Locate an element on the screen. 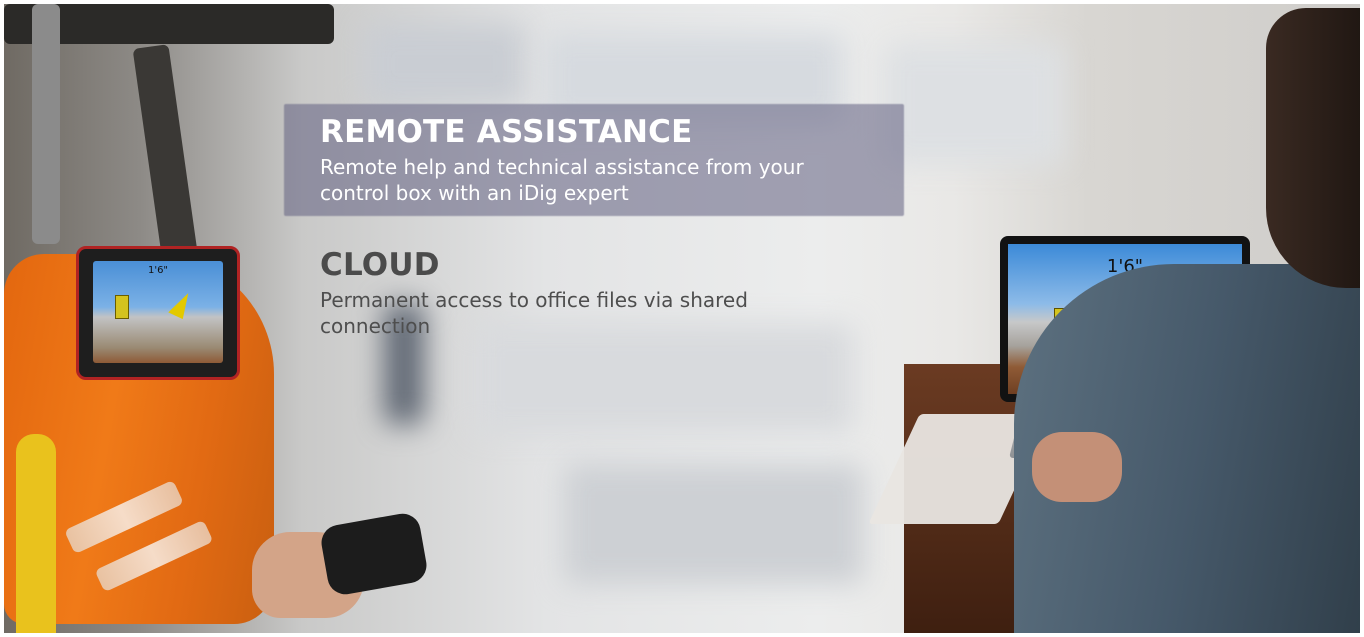 The image size is (1364, 637). yellow-handrail is located at coordinates (36, 533).